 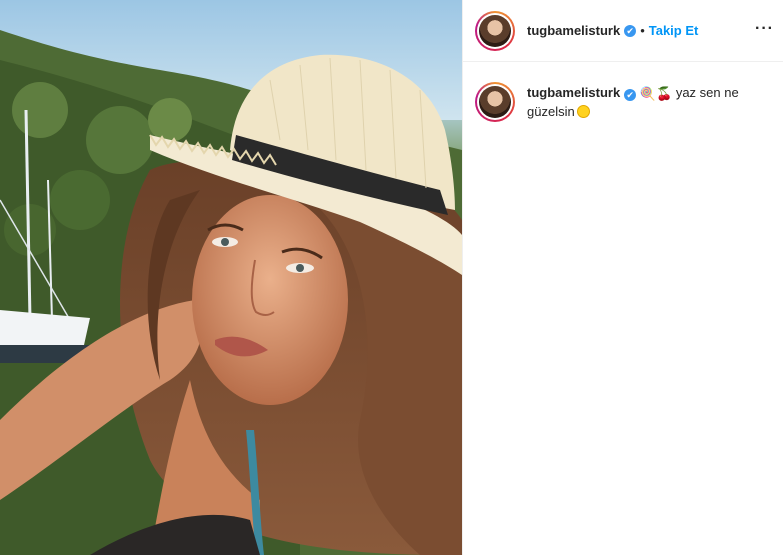 What do you see at coordinates (623, 31) in the screenshot?
I see `post-header: tugbamelisturk ✔ • Takip Et ···` at bounding box center [623, 31].